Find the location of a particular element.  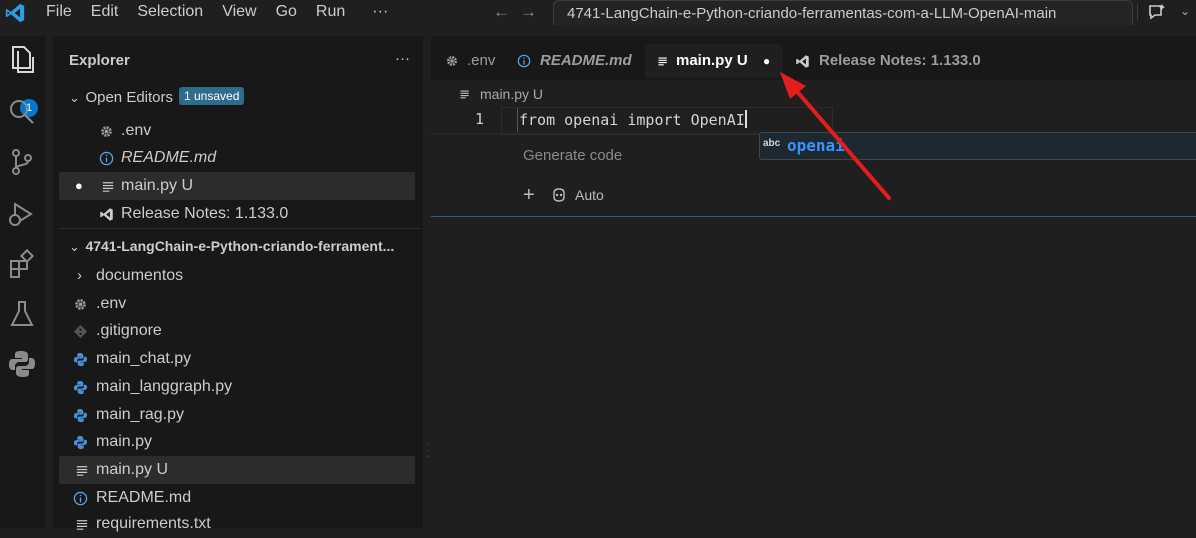

tree-item-label: .env is located at coordinates (111, 303).